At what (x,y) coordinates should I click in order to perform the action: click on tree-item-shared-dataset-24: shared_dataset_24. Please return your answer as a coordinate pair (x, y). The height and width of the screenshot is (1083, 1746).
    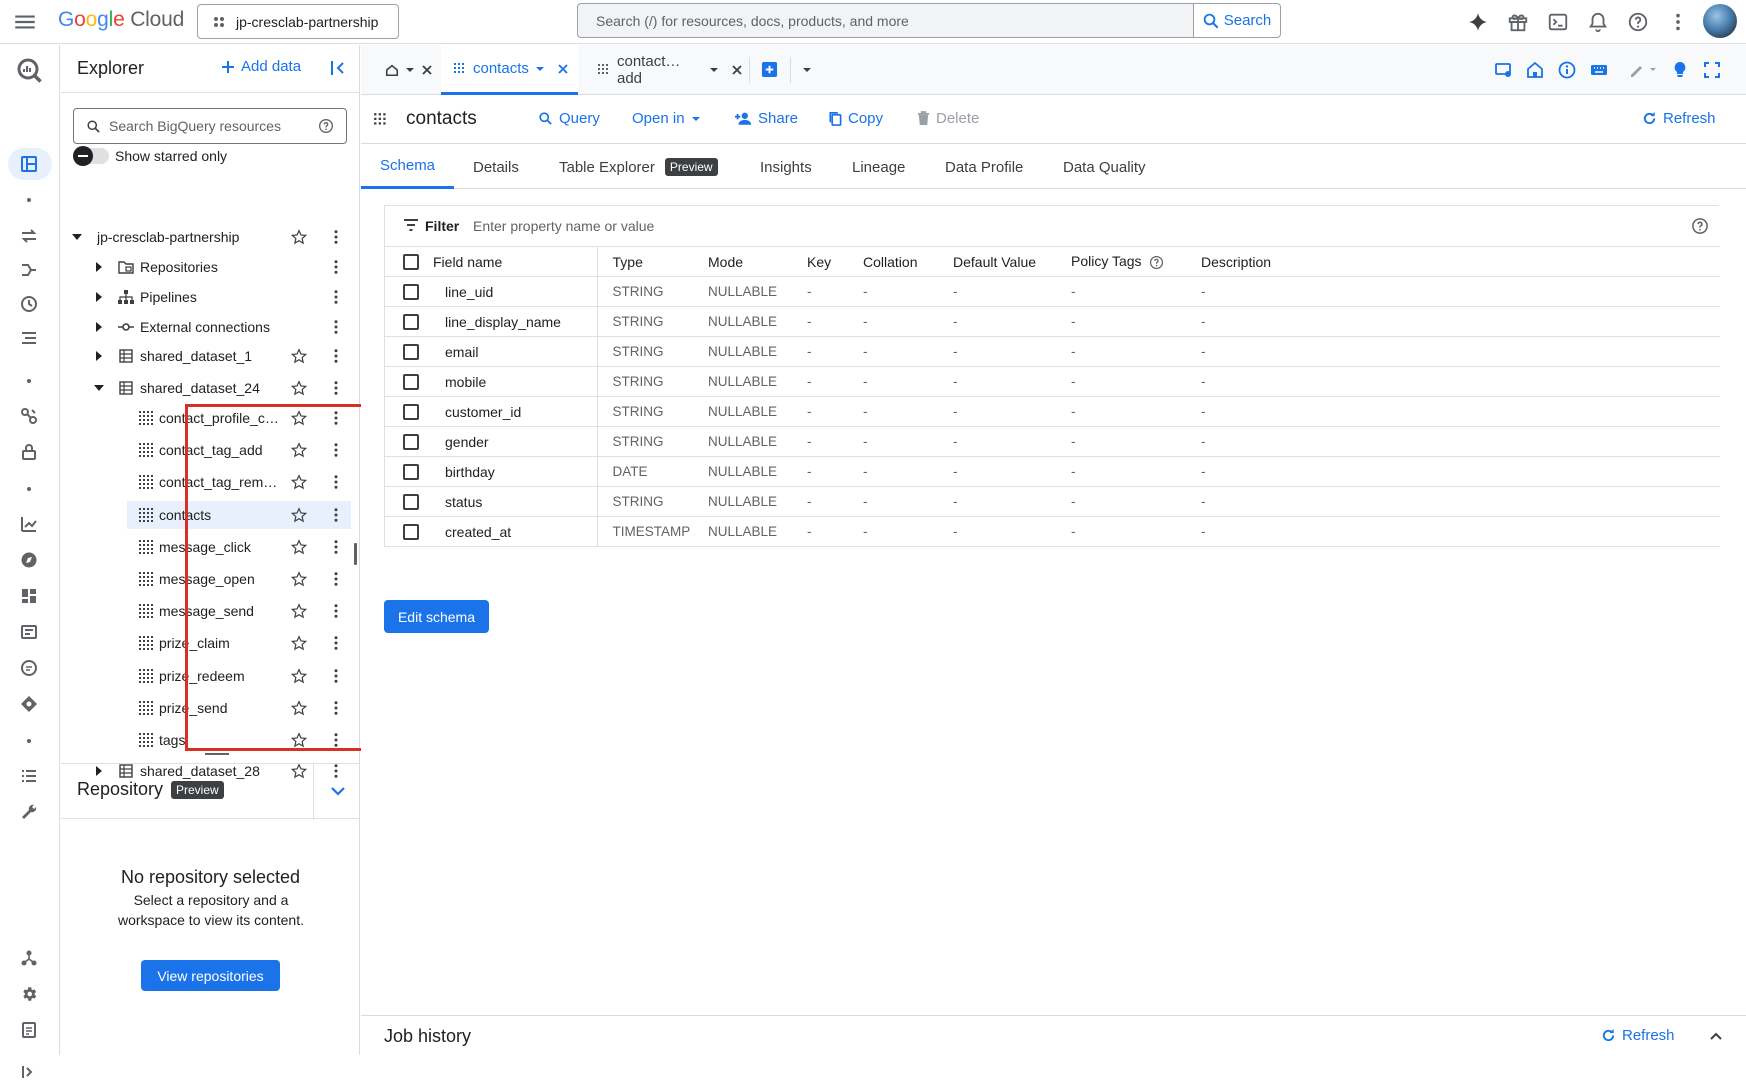
    Looking at the image, I should click on (206, 388).